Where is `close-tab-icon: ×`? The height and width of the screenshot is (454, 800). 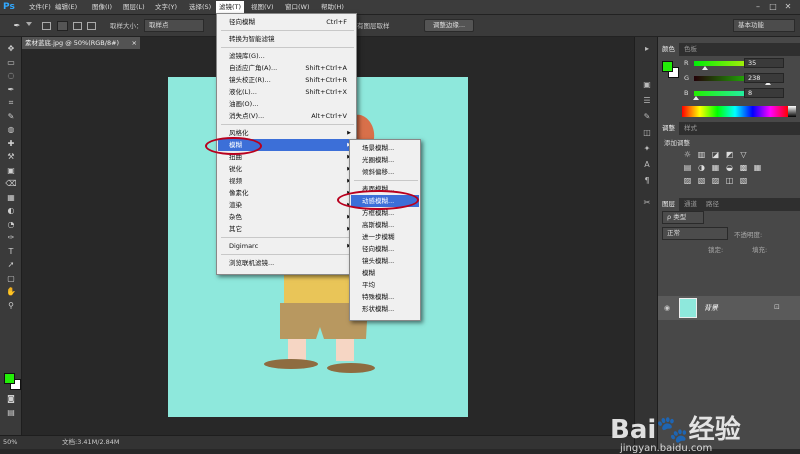
close-tab-icon: × is located at coordinates (134, 43).